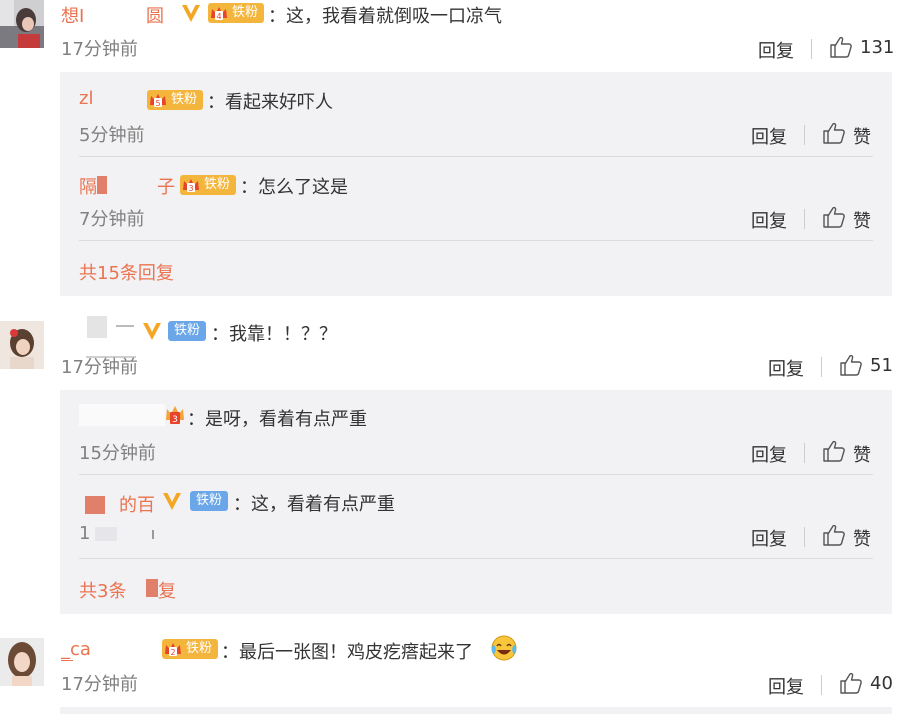  Describe the element at coordinates (157, 103) in the screenshot. I see `svg-text: 5` at that location.